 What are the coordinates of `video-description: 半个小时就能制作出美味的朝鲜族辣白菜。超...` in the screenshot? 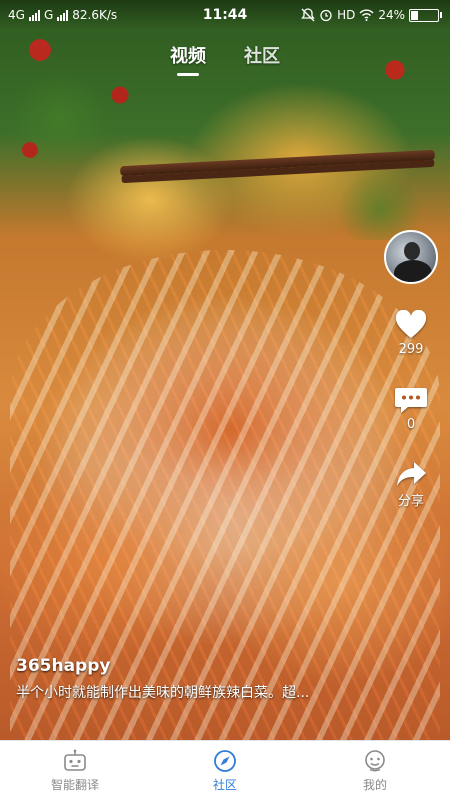 It's located at (188, 692).